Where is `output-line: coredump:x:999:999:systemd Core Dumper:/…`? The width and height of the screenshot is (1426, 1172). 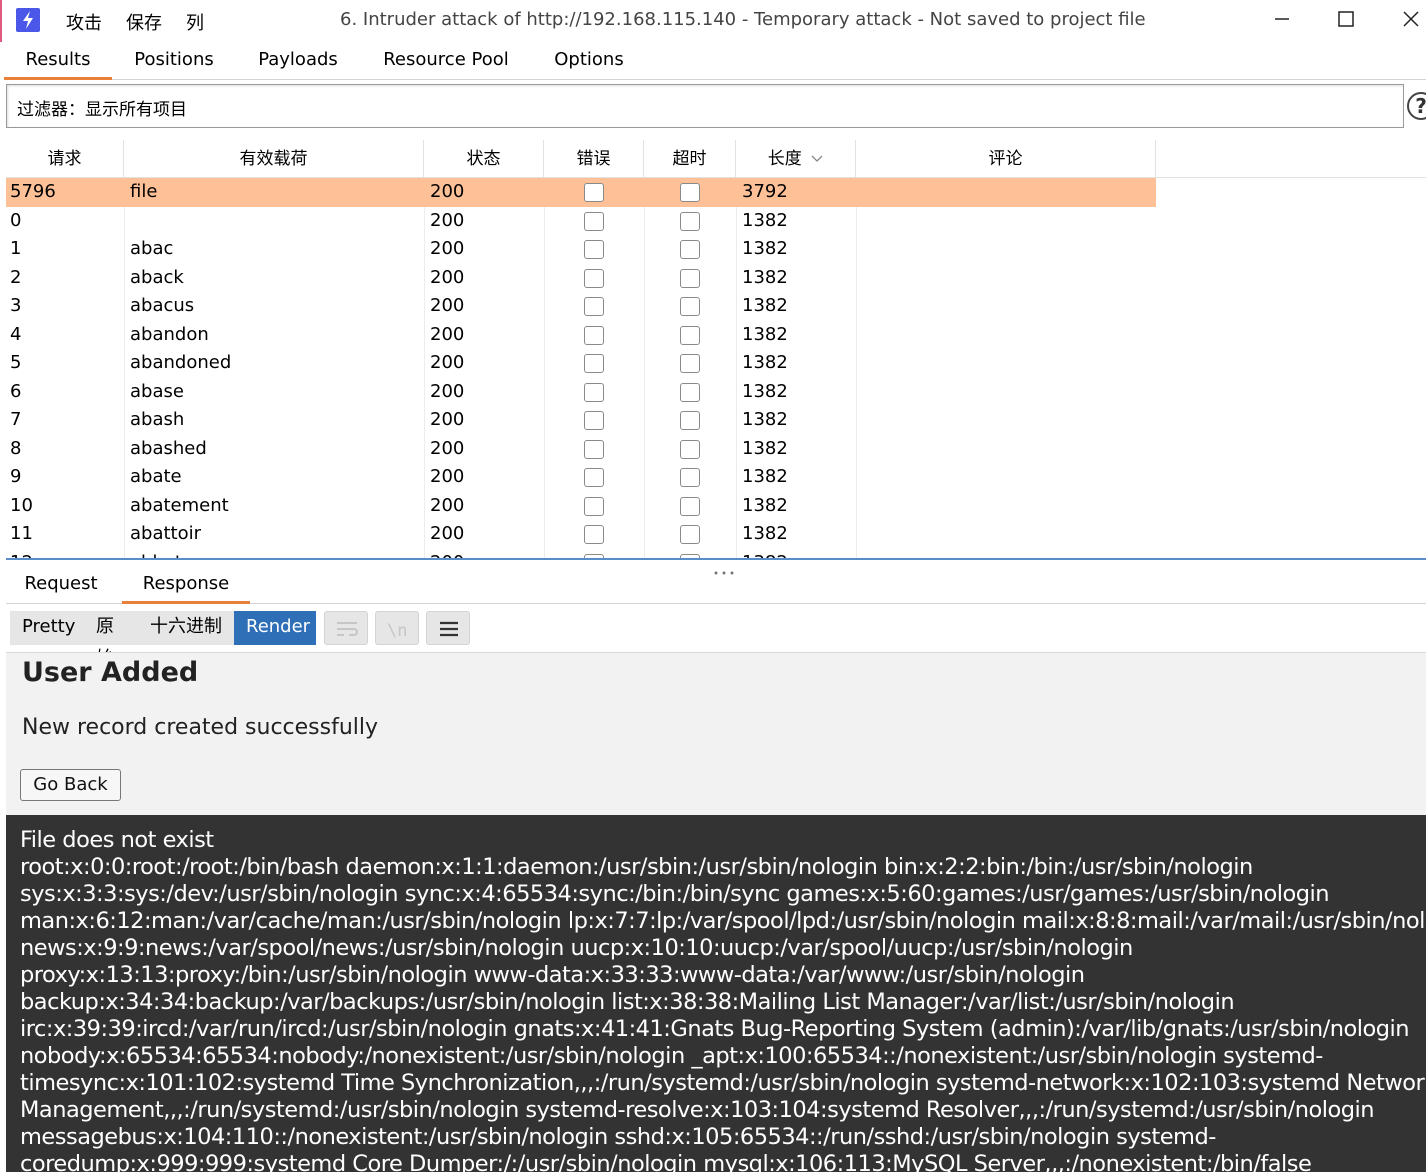 output-line: coredump:x:999:999:systemd Core Dumper:/… is located at coordinates (666, 1161).